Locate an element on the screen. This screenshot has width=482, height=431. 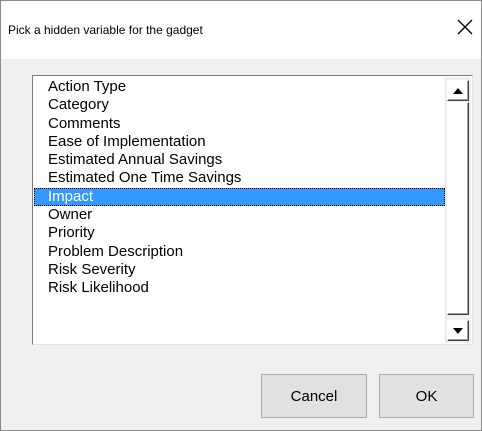
list-item: Owner is located at coordinates (239, 215).